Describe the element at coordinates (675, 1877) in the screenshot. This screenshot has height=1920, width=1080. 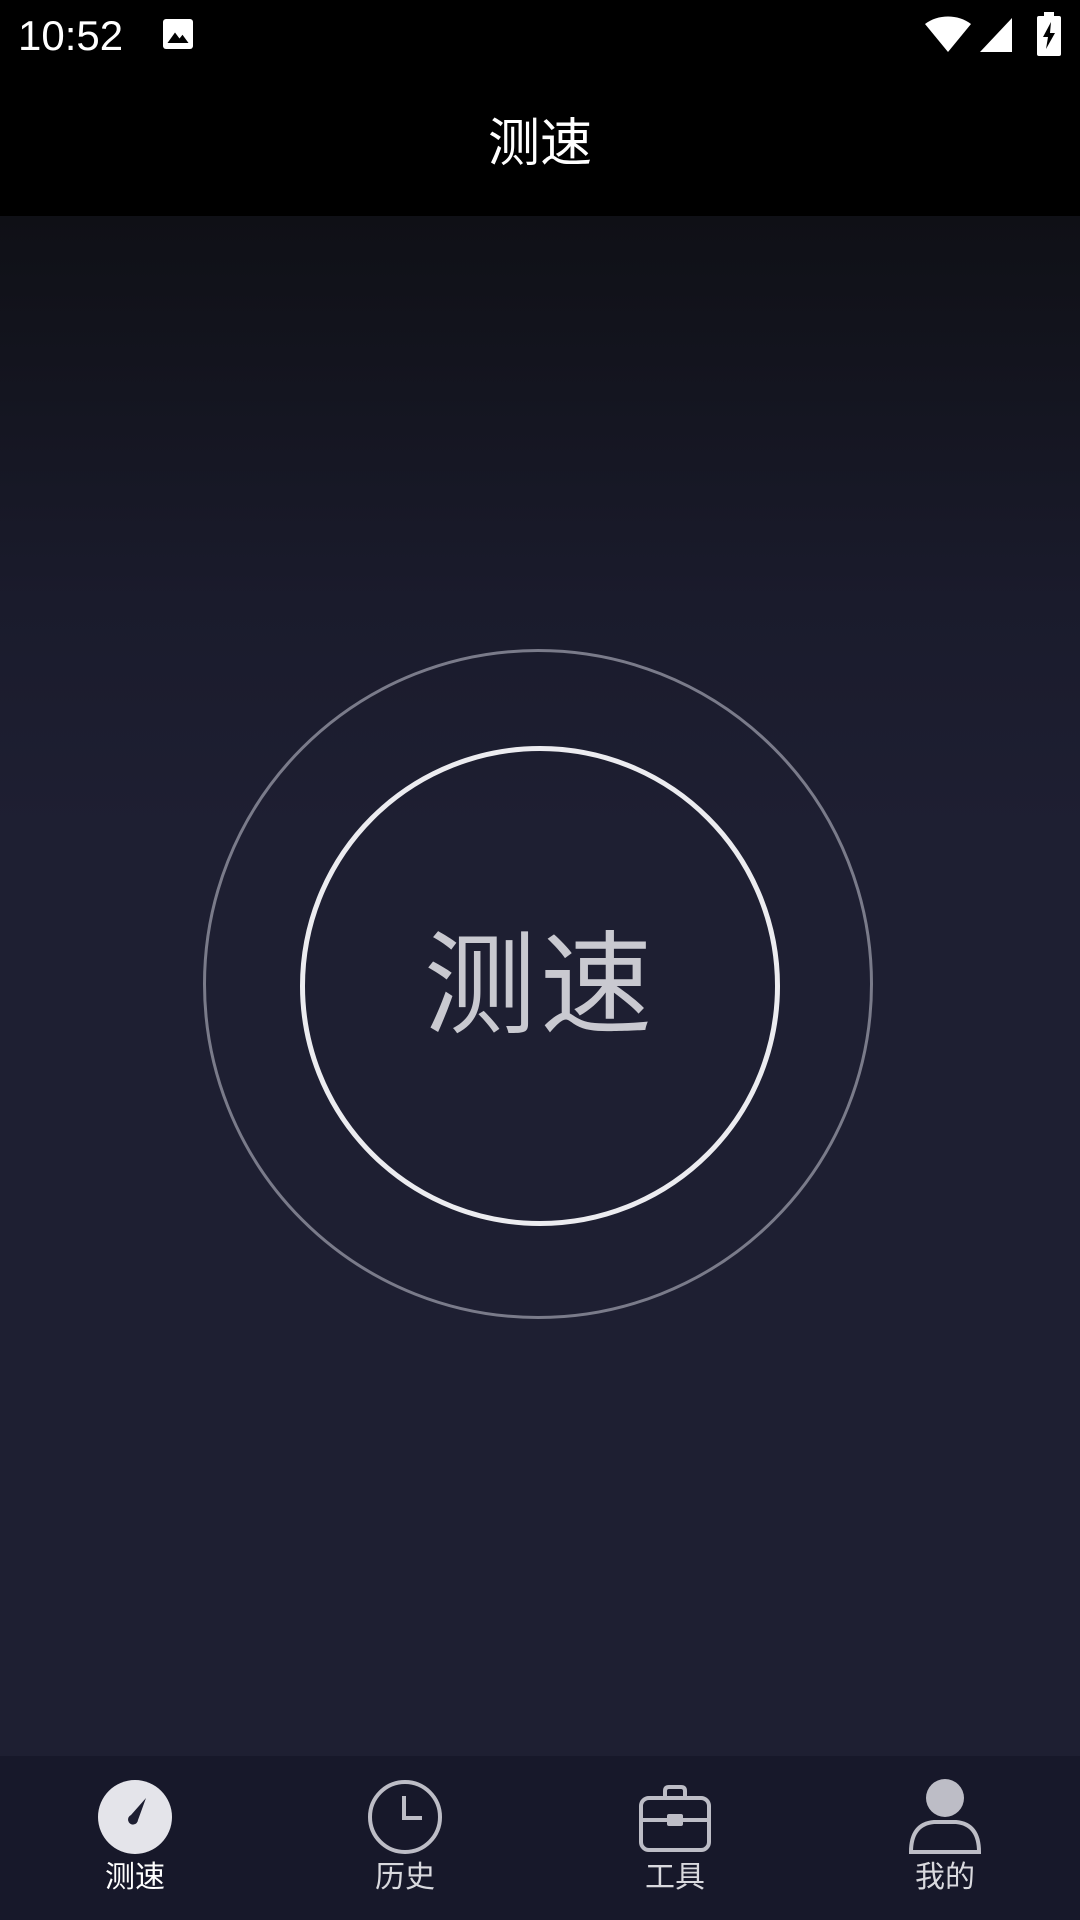
I see `nav-label-tools: 工具` at that location.